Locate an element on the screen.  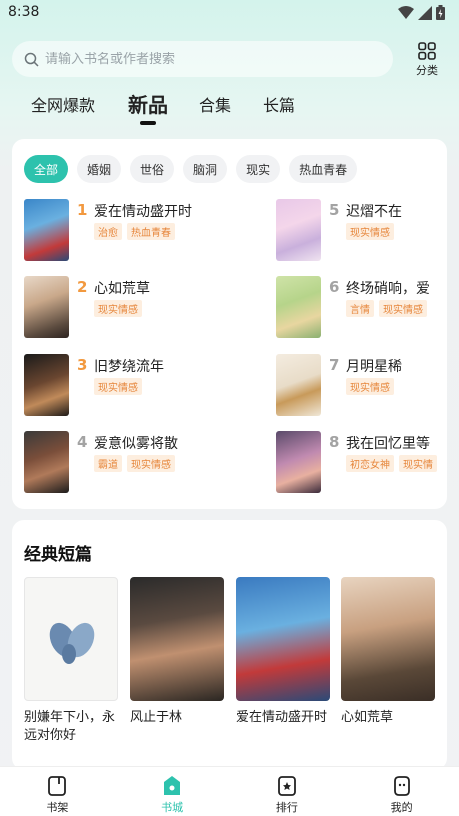
nav-label: 排行 is located at coordinates (286, 807).